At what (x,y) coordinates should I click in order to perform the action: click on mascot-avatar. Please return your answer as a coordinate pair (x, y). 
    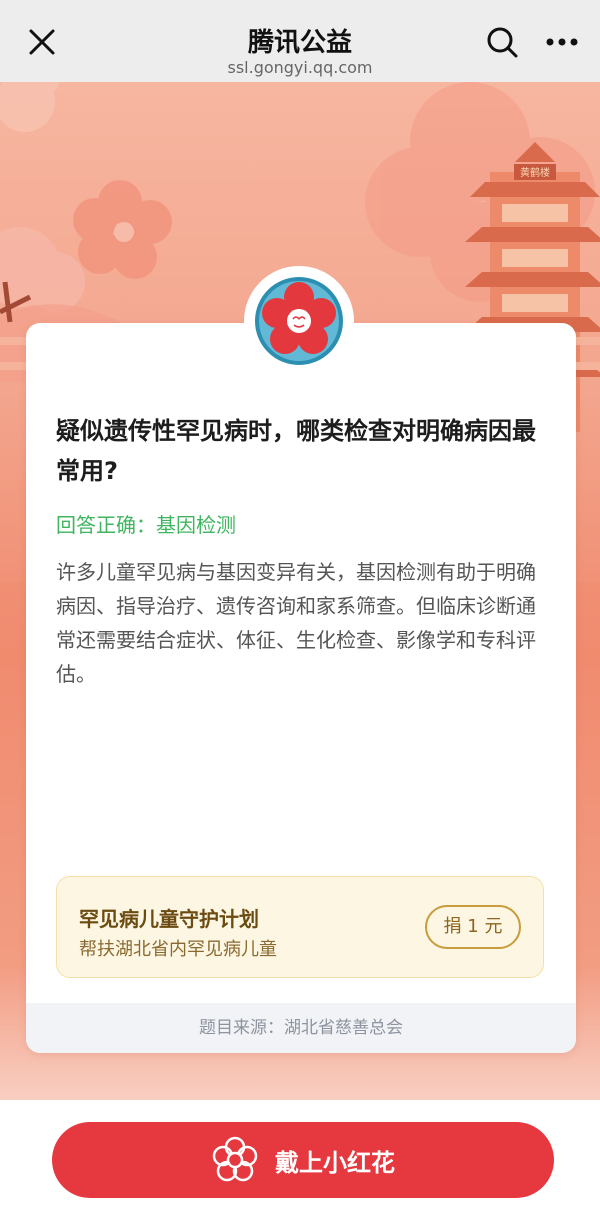
    Looking at the image, I should click on (299, 321).